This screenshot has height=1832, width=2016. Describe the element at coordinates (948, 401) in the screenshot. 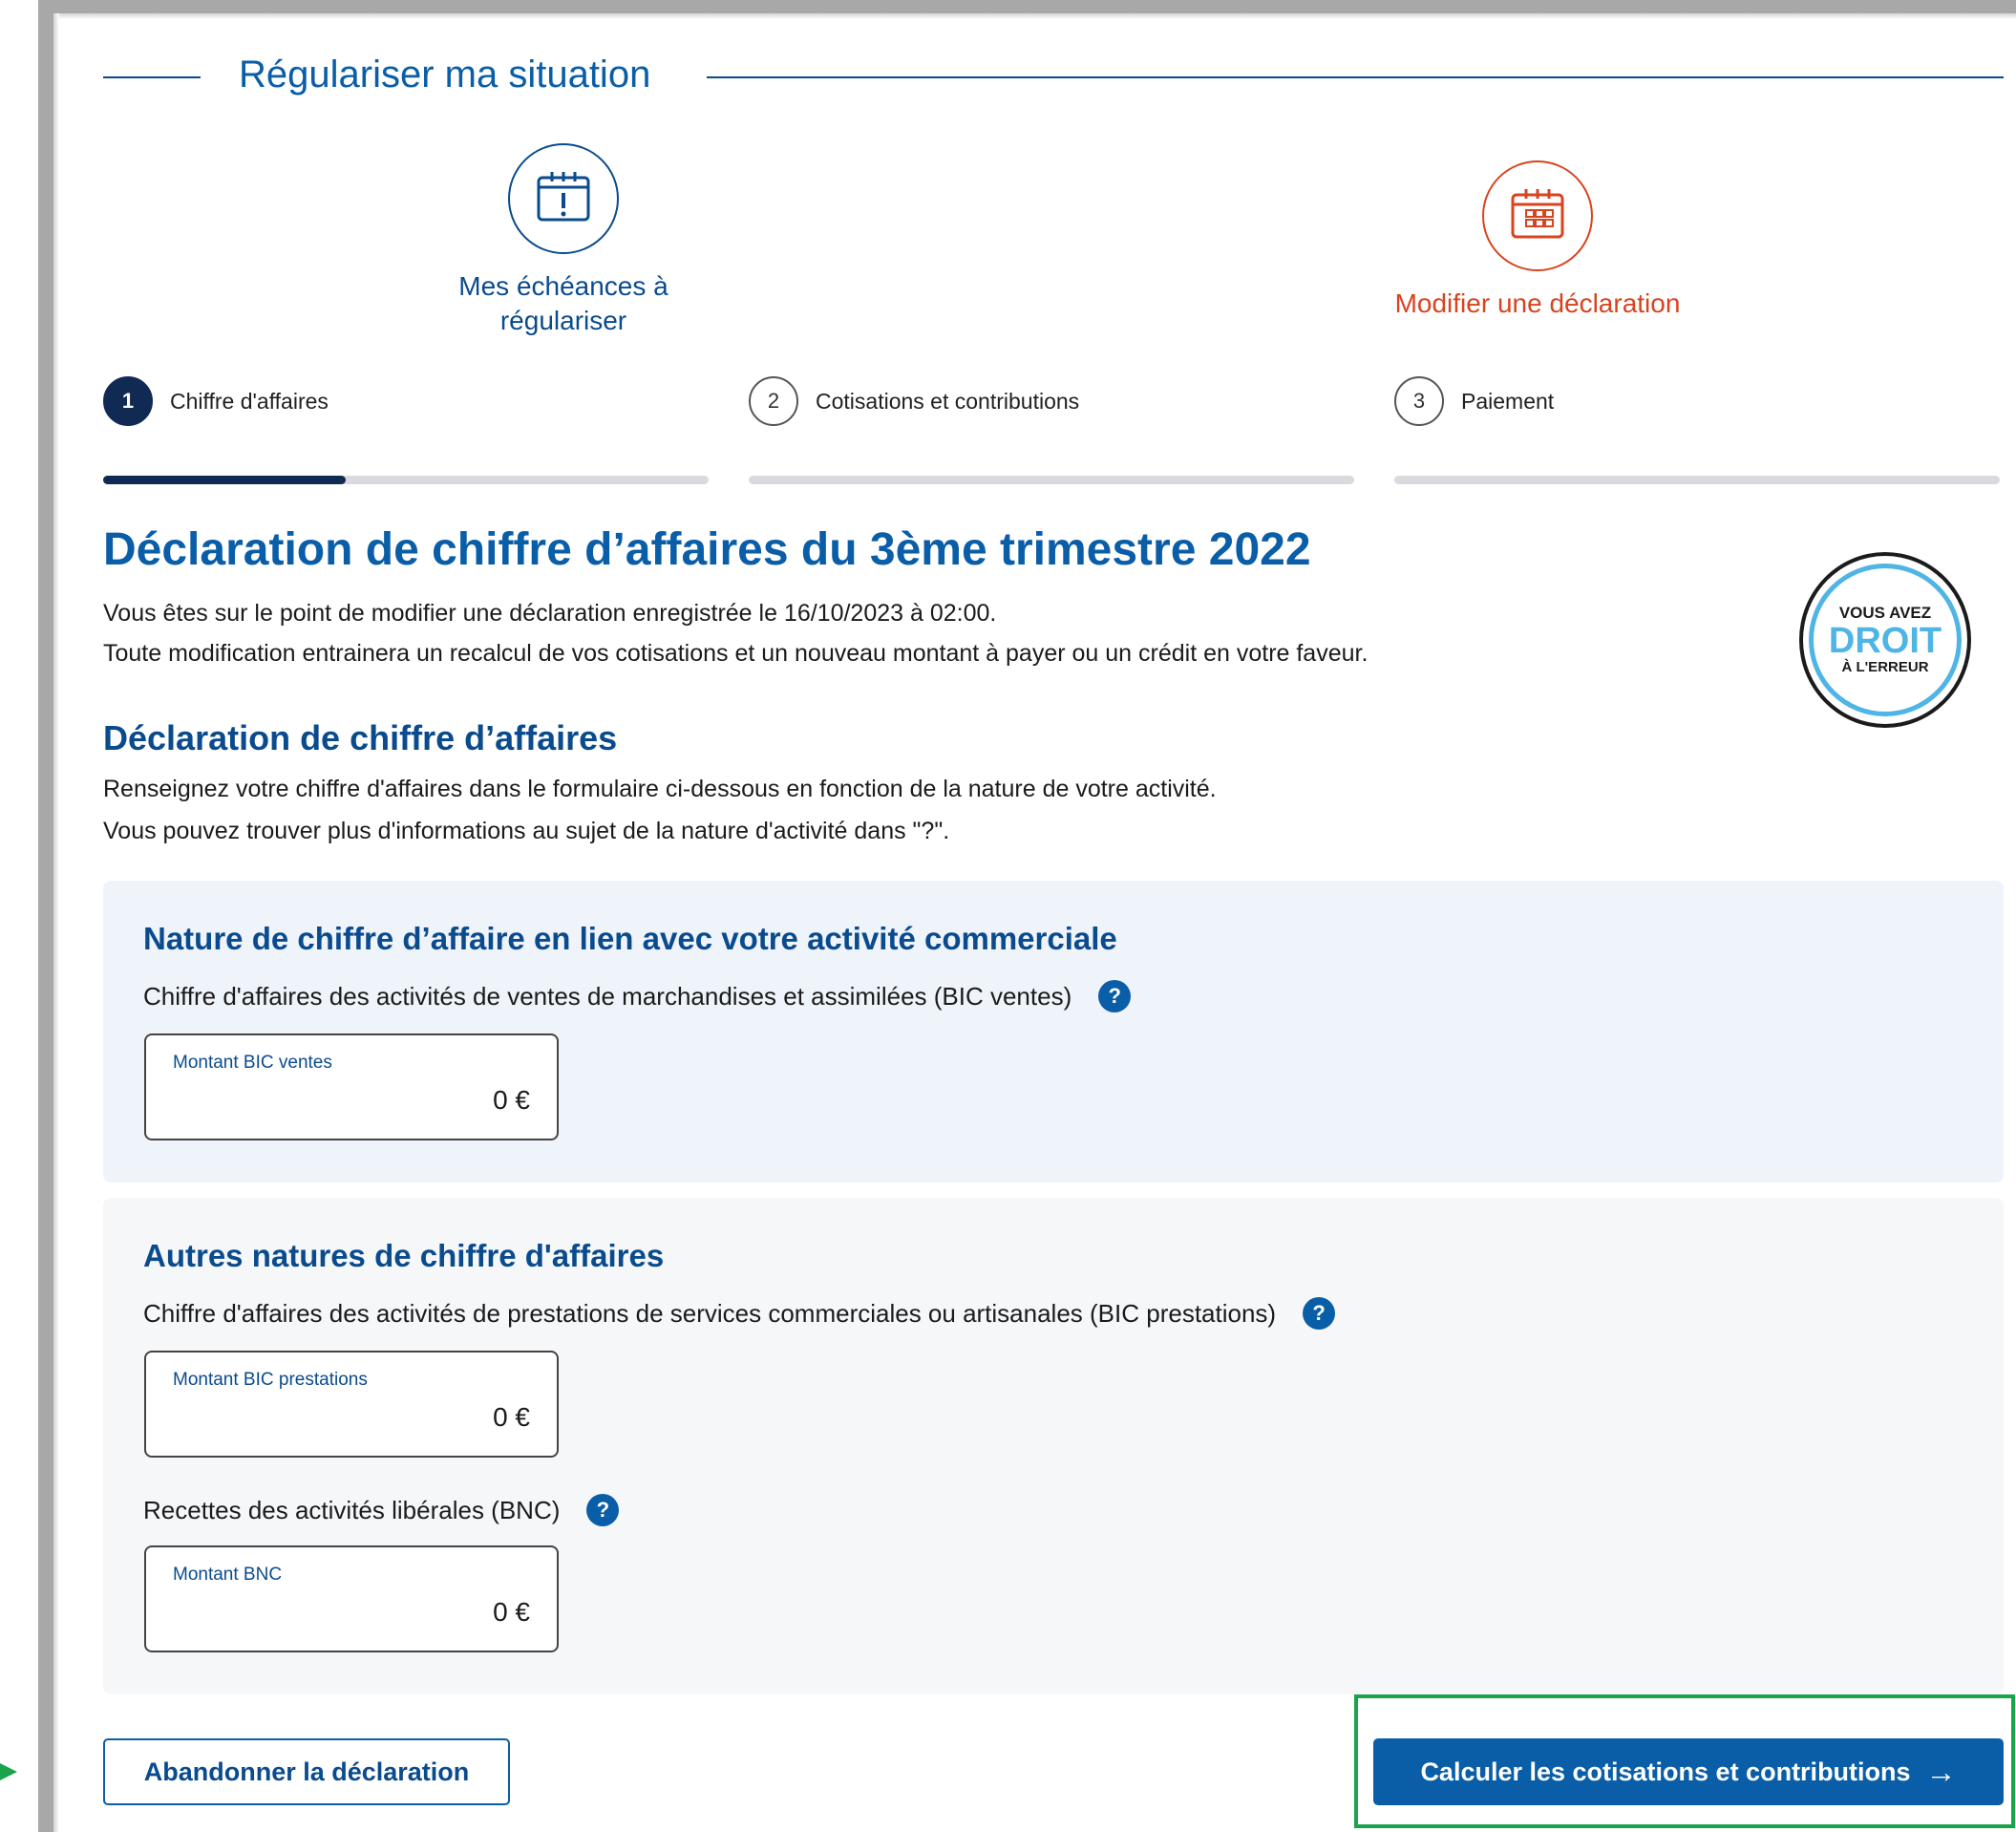

I see `step-label: Cotisations et contributions` at that location.